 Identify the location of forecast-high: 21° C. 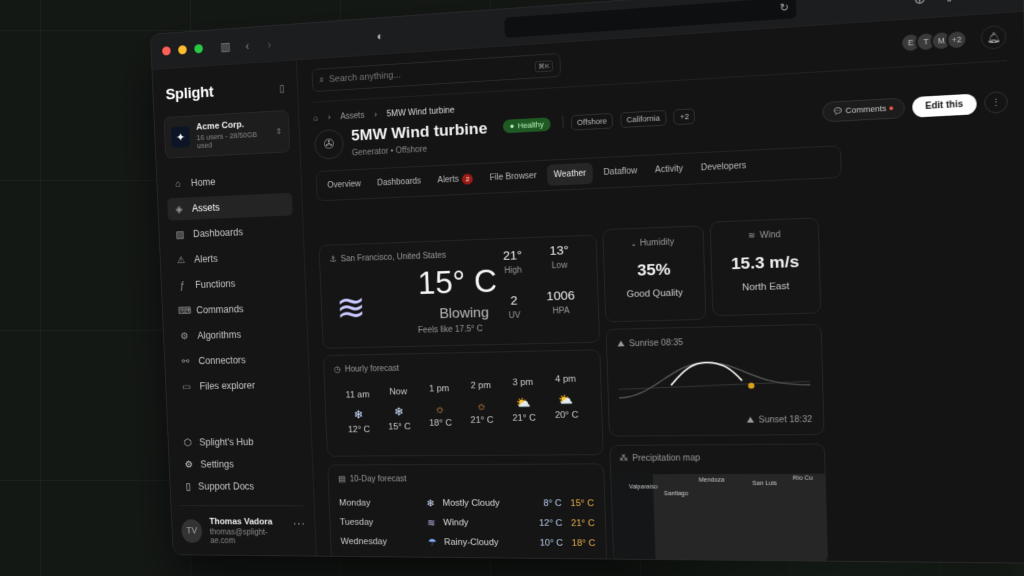
(582, 523).